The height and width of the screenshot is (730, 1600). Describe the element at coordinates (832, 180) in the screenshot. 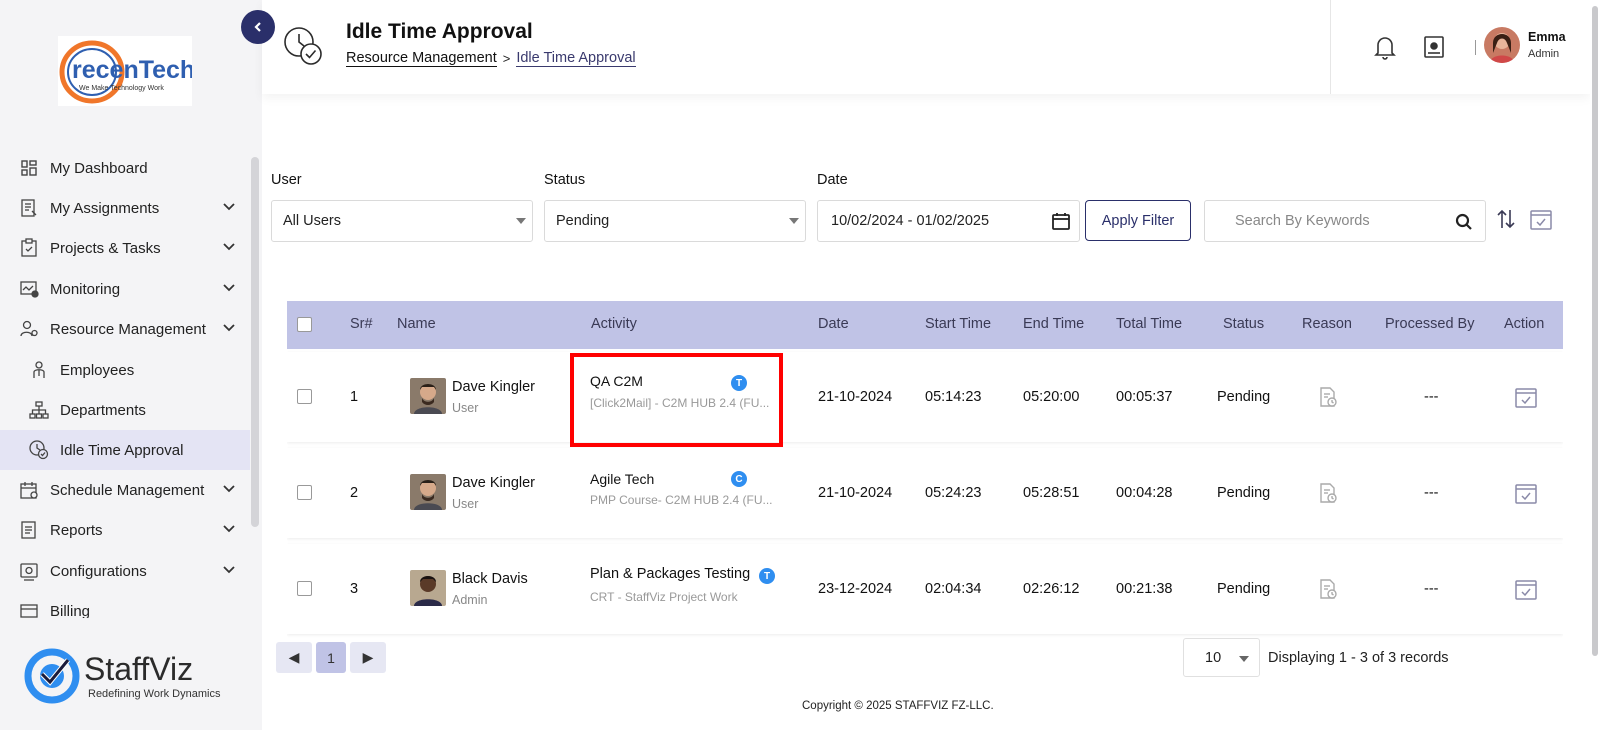

I see `date-filter-label: Date` at that location.